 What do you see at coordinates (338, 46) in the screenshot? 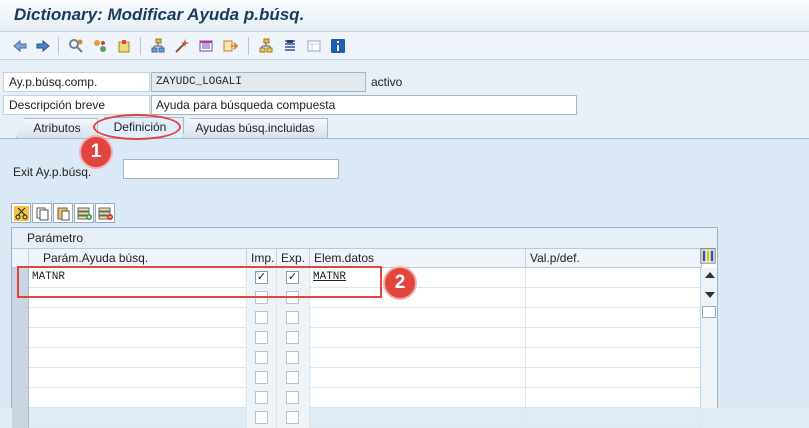
I see `info-icon` at bounding box center [338, 46].